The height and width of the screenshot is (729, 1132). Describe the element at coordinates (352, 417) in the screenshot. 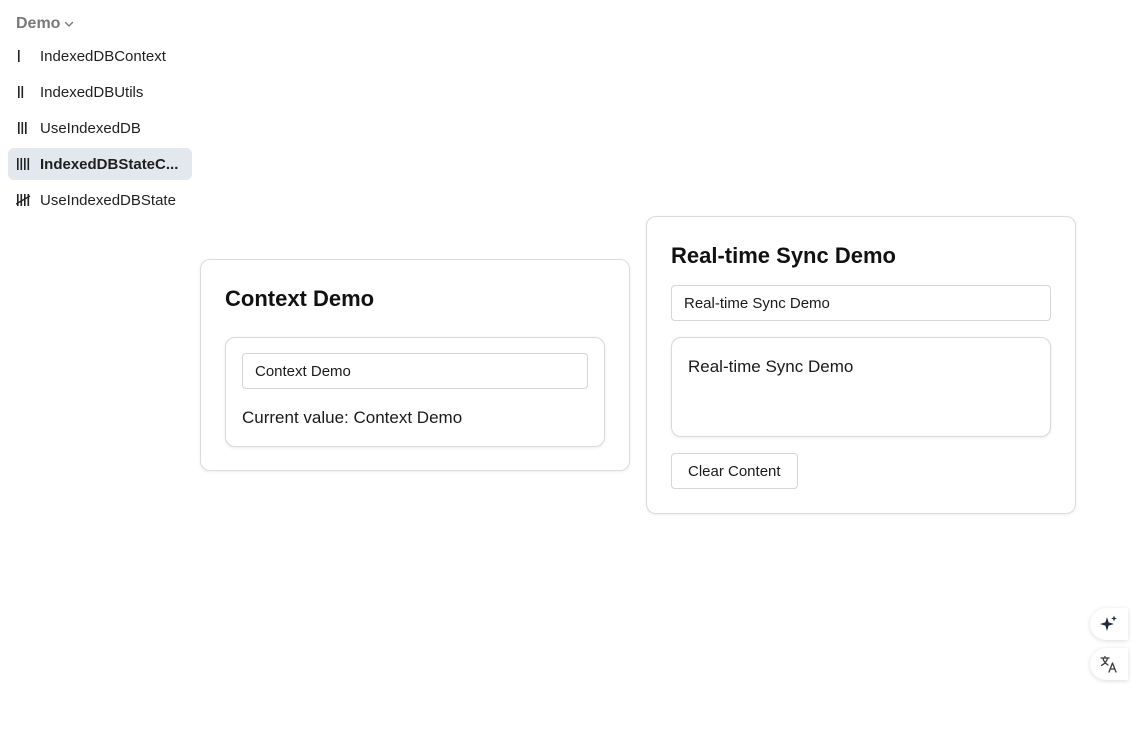

I see `current-value-text: Current value: Context Demo` at that location.